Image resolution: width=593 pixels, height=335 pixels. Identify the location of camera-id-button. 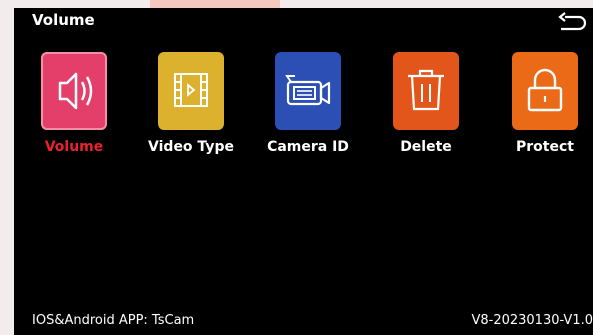
(308, 91).